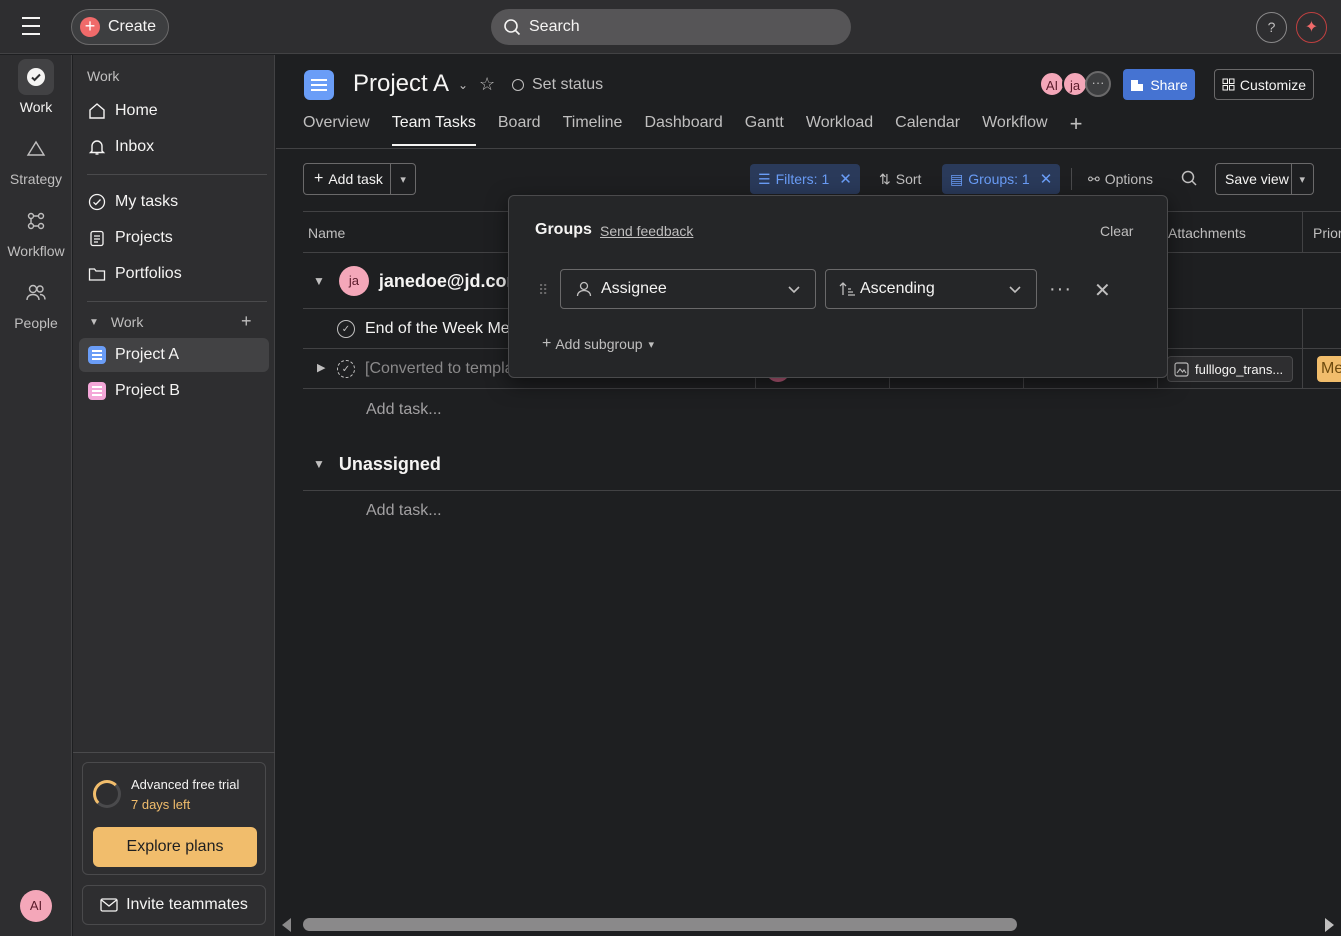 Image resolution: width=1341 pixels, height=936 pixels. I want to click on more-options-icon: ···, so click(1060, 289).